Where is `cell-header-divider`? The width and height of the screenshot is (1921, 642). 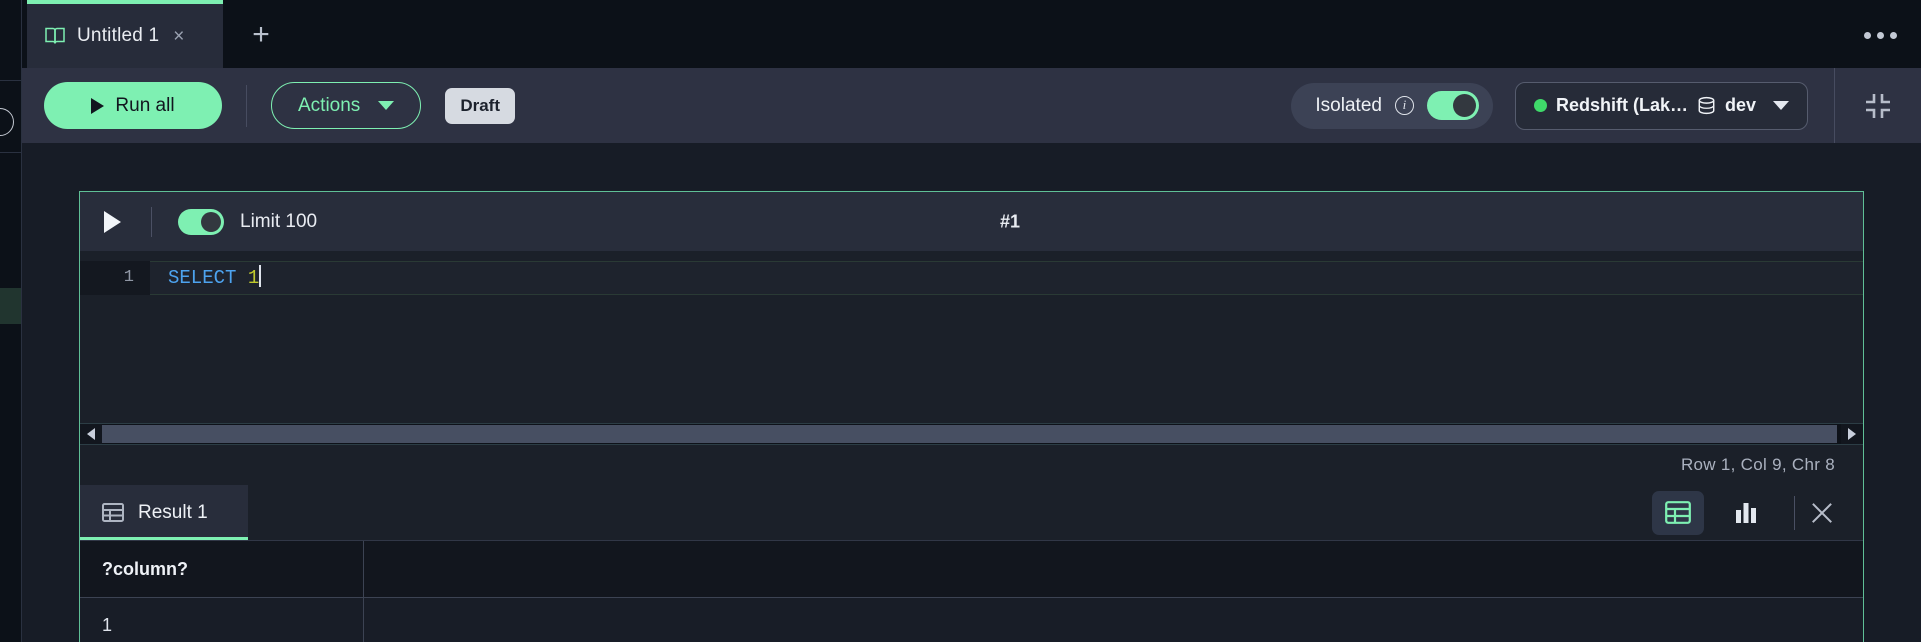
cell-header-divider is located at coordinates (151, 221).